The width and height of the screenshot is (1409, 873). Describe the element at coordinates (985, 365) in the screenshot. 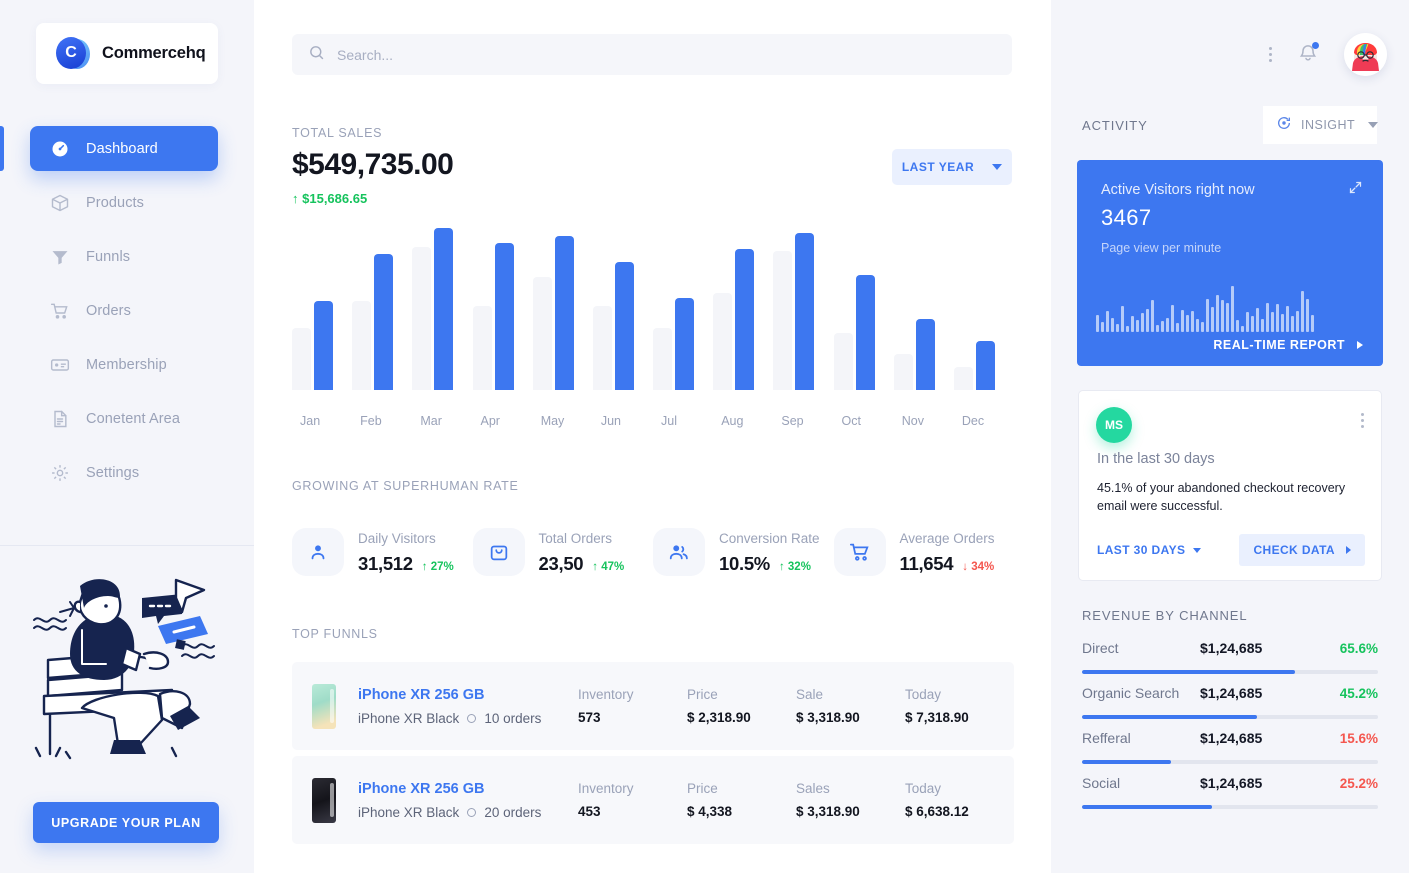

I see `bar-current-dec` at that location.